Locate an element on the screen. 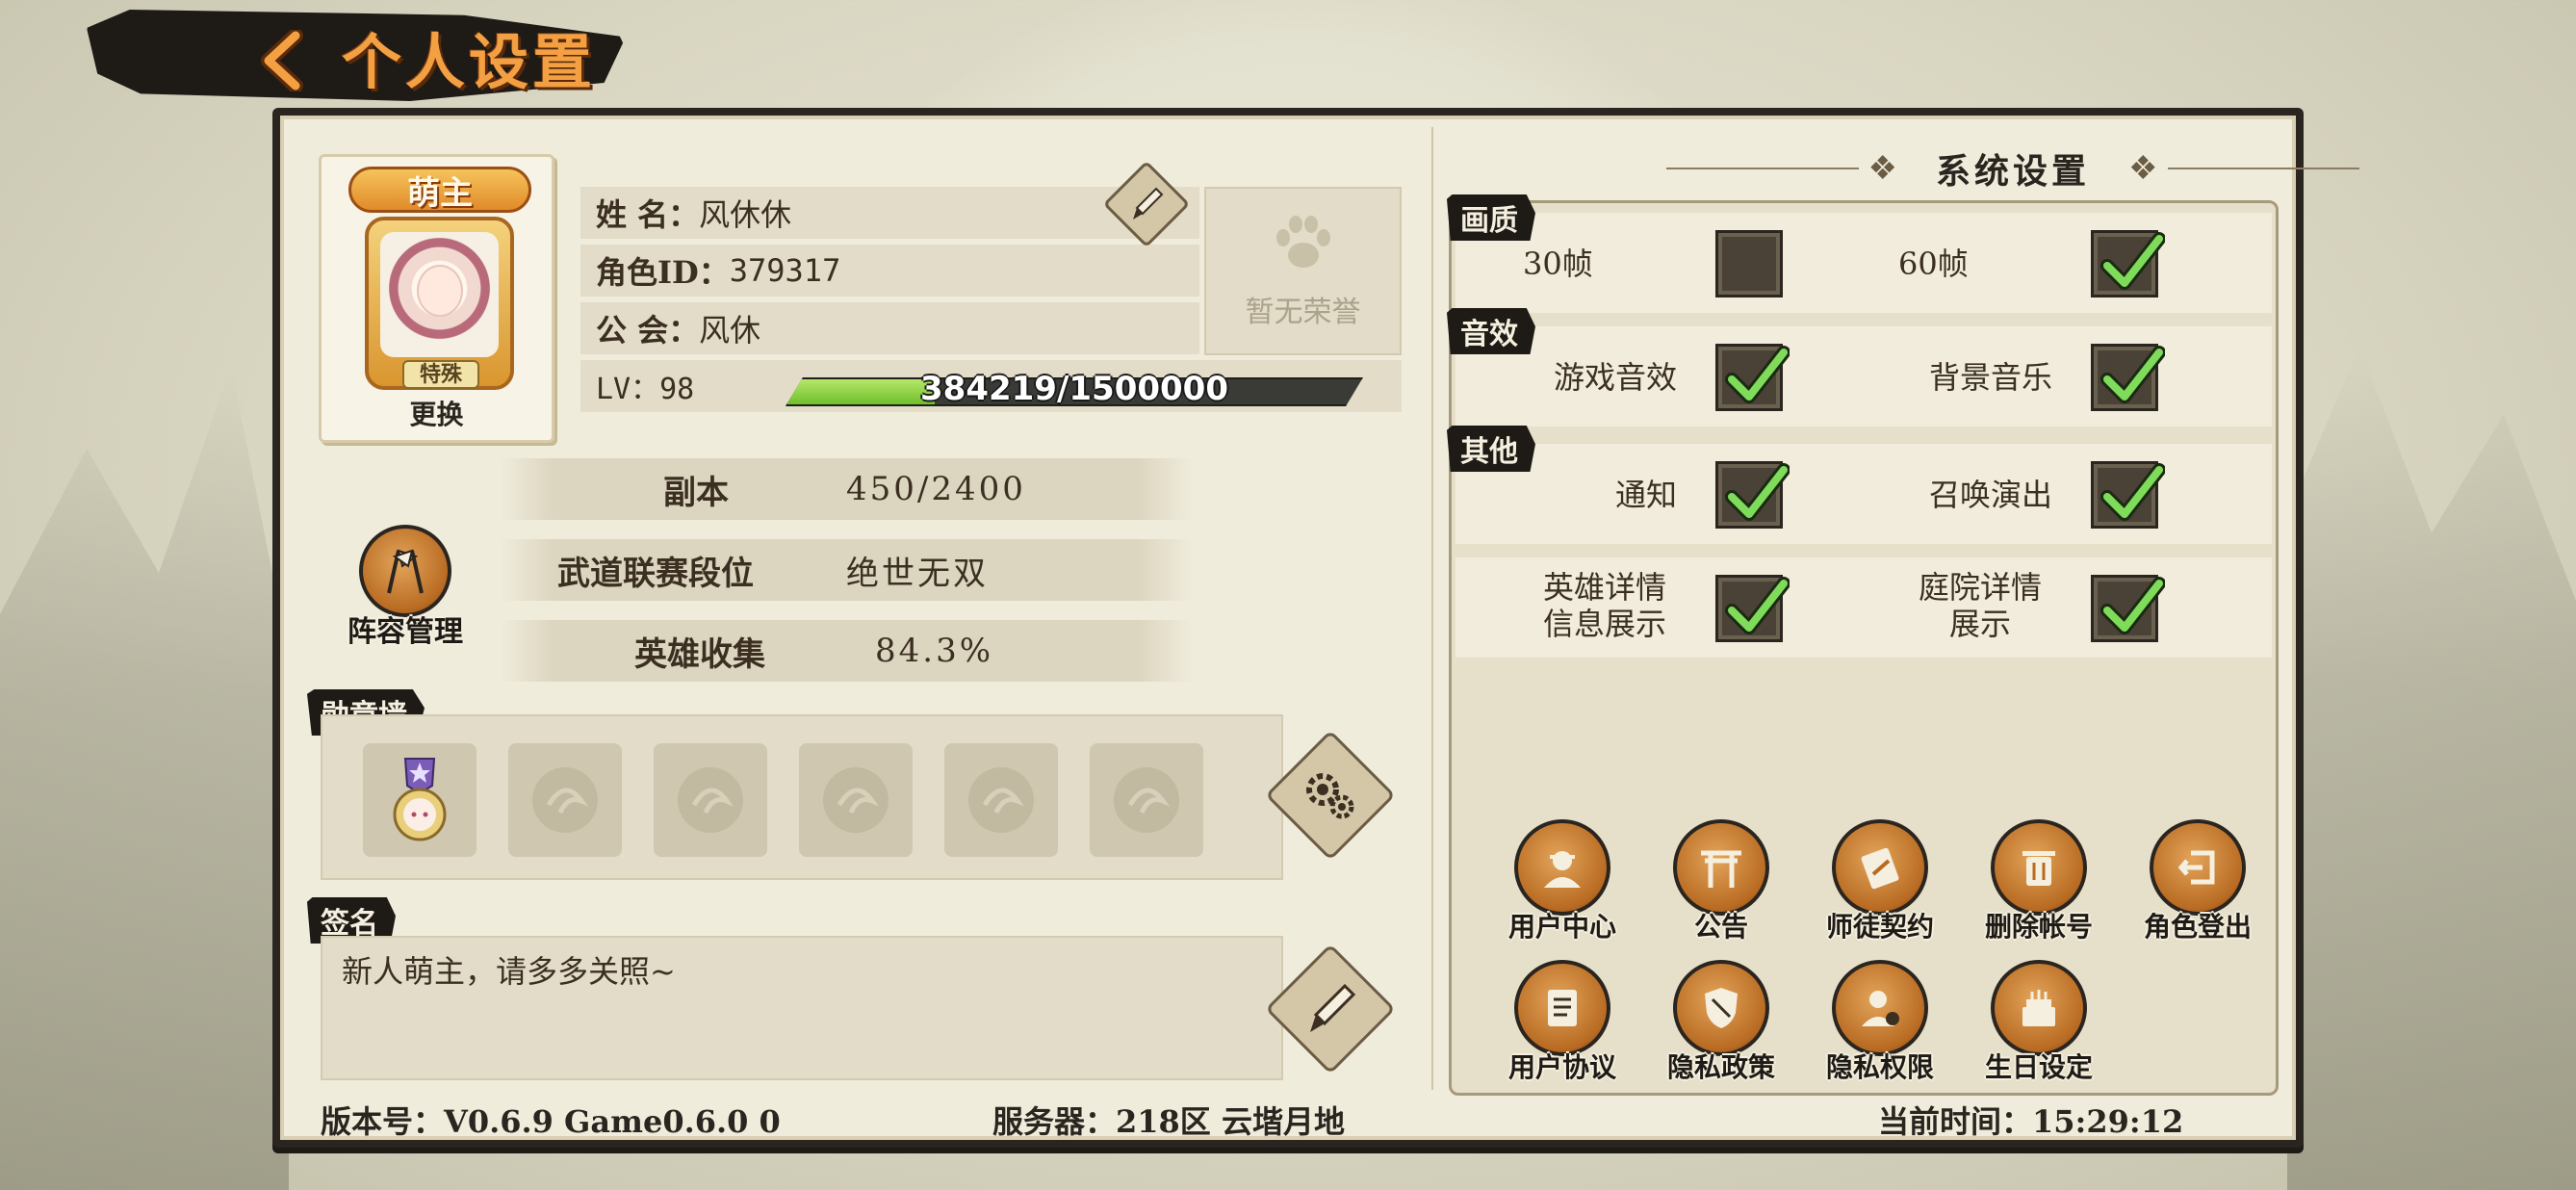  level-label: LV：98 is located at coordinates (646, 390).